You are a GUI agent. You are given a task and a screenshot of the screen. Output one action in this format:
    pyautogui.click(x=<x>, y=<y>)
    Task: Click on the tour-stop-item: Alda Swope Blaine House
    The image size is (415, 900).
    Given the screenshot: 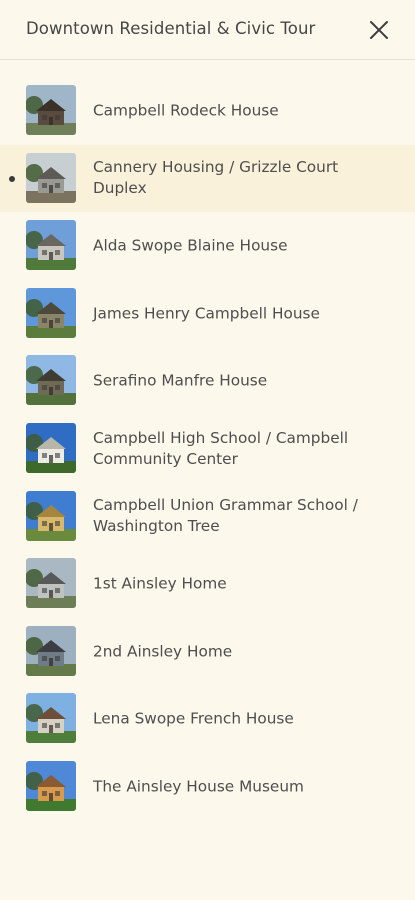 What is the action you would take?
    pyautogui.click(x=207, y=246)
    